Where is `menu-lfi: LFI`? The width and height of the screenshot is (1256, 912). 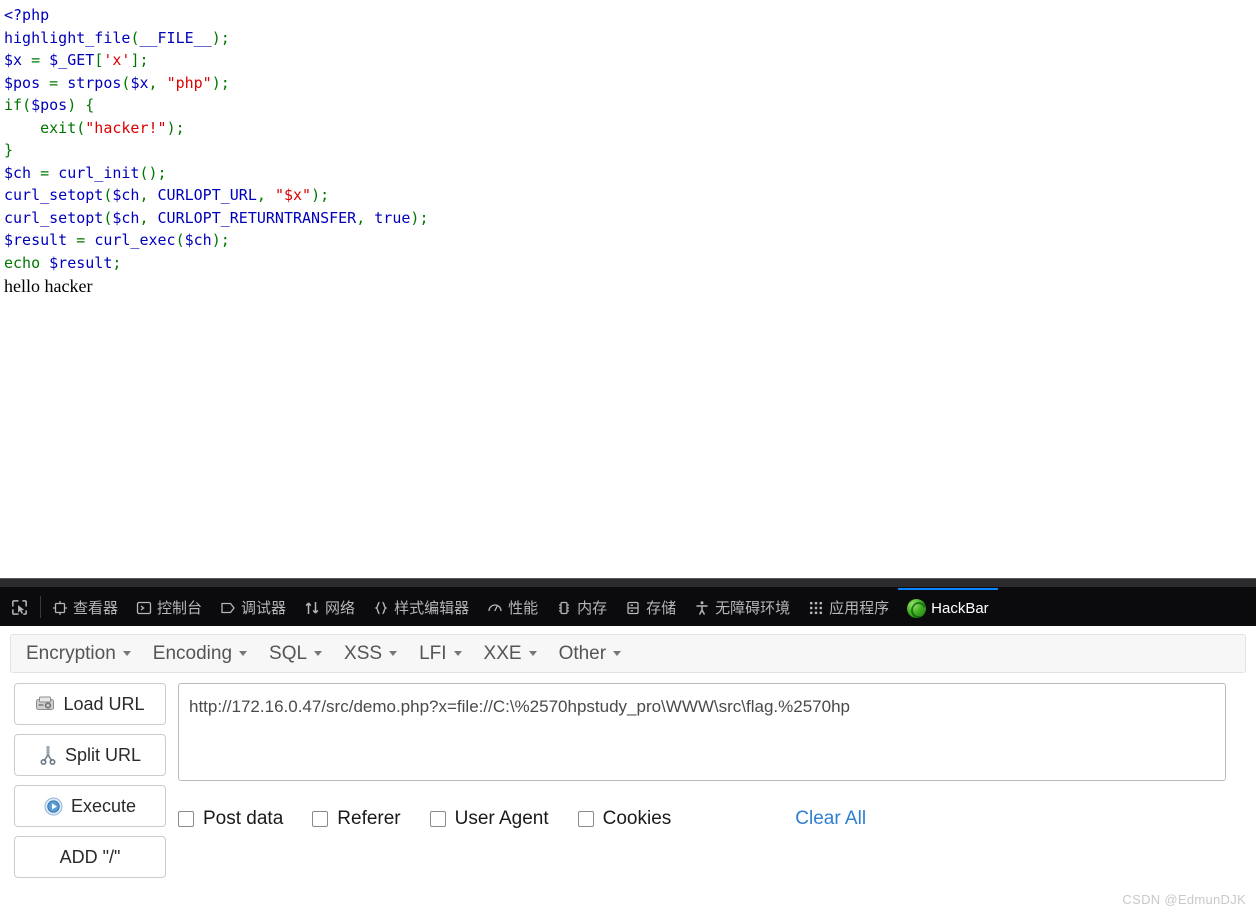
menu-lfi: LFI is located at coordinates (440, 654).